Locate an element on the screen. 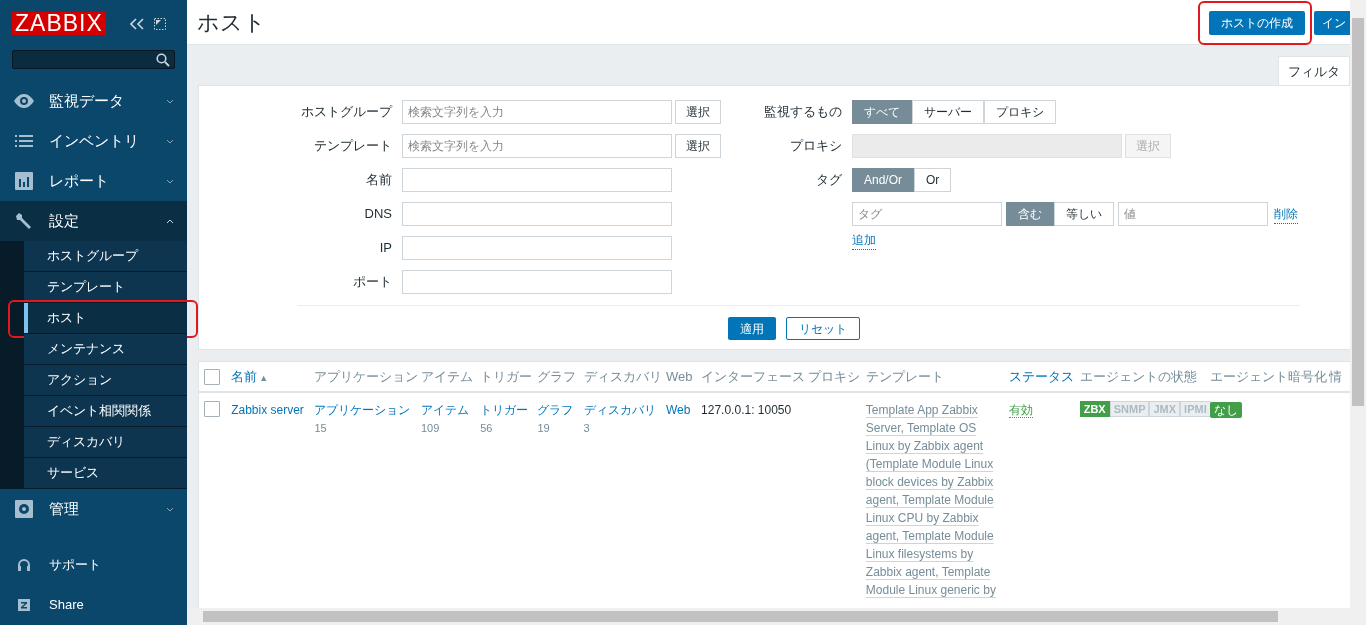  count-label: 15 is located at coordinates (320, 428).